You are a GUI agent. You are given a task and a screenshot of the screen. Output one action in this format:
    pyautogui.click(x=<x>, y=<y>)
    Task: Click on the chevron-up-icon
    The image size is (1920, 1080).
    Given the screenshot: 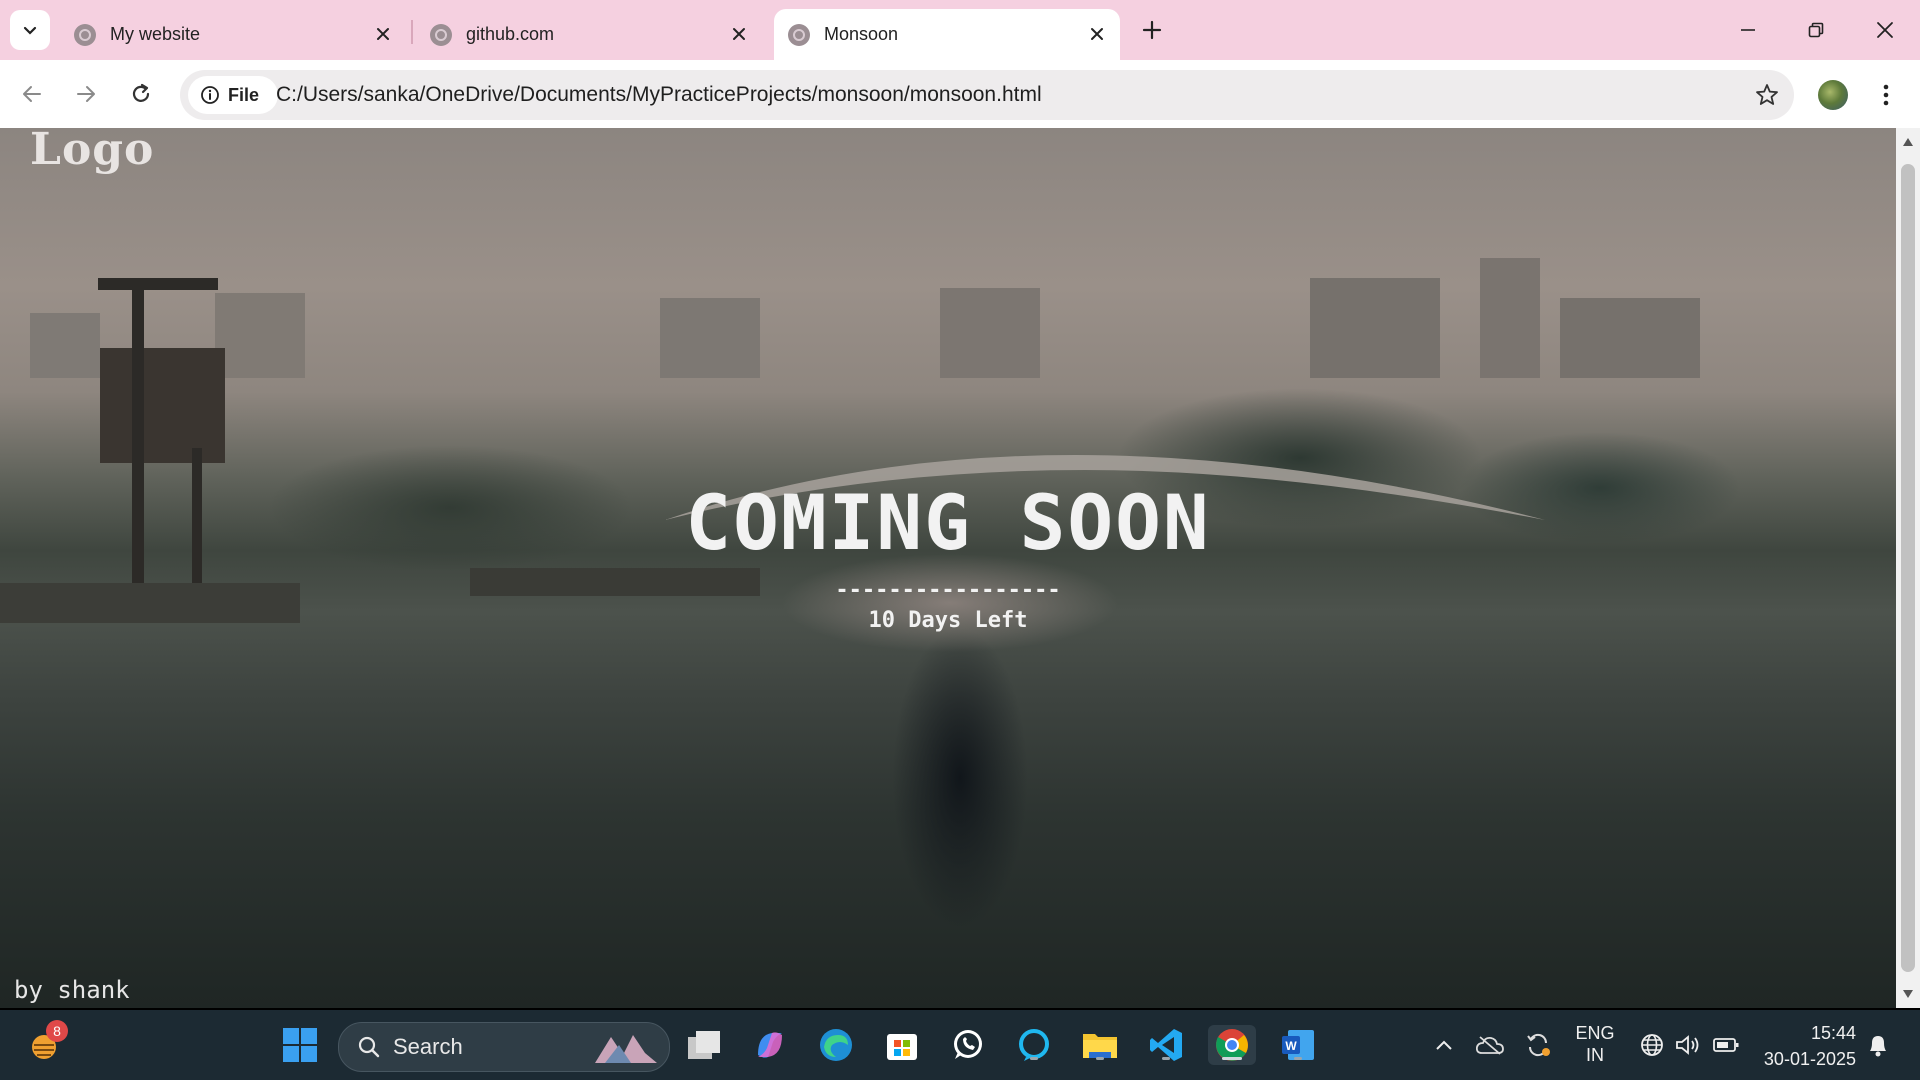 What is the action you would take?
    pyautogui.click(x=1444, y=1045)
    